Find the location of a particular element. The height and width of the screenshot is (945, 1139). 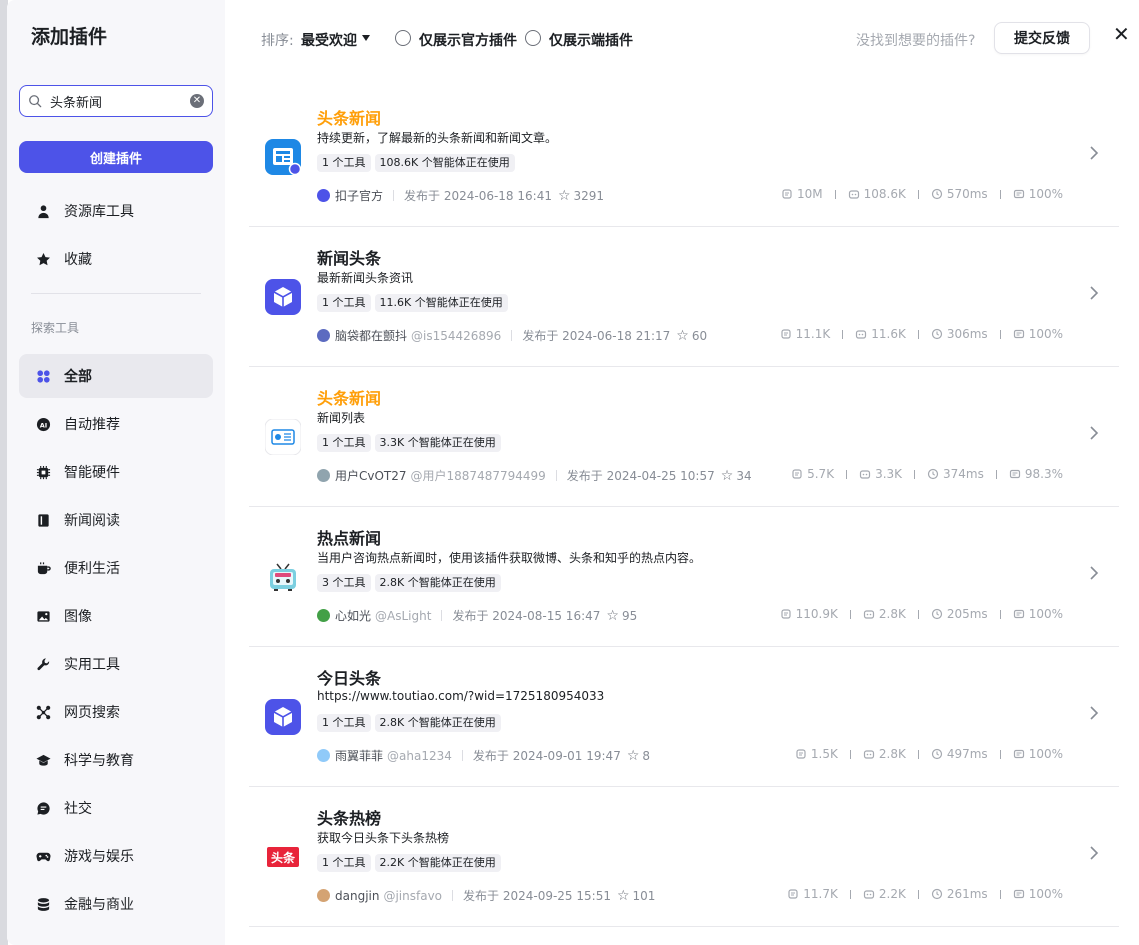

category-item-9: 社交 is located at coordinates (116, 808).